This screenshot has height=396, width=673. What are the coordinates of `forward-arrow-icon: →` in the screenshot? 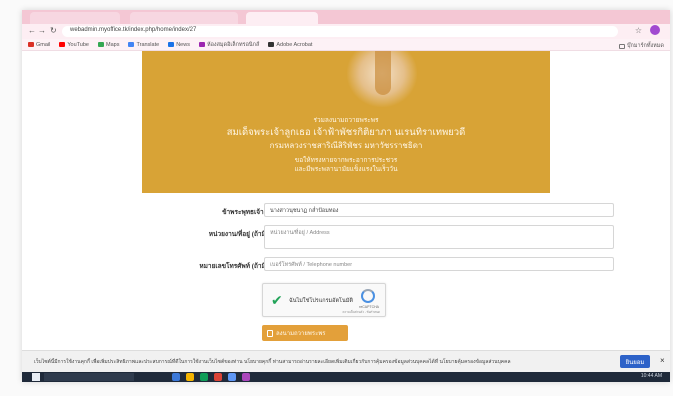 It's located at (42, 30).